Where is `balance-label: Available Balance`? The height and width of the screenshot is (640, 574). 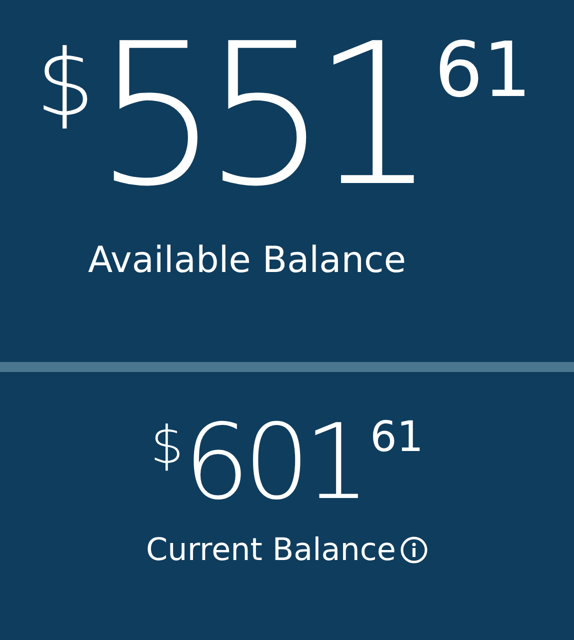
balance-label: Available Balance is located at coordinates (247, 260).